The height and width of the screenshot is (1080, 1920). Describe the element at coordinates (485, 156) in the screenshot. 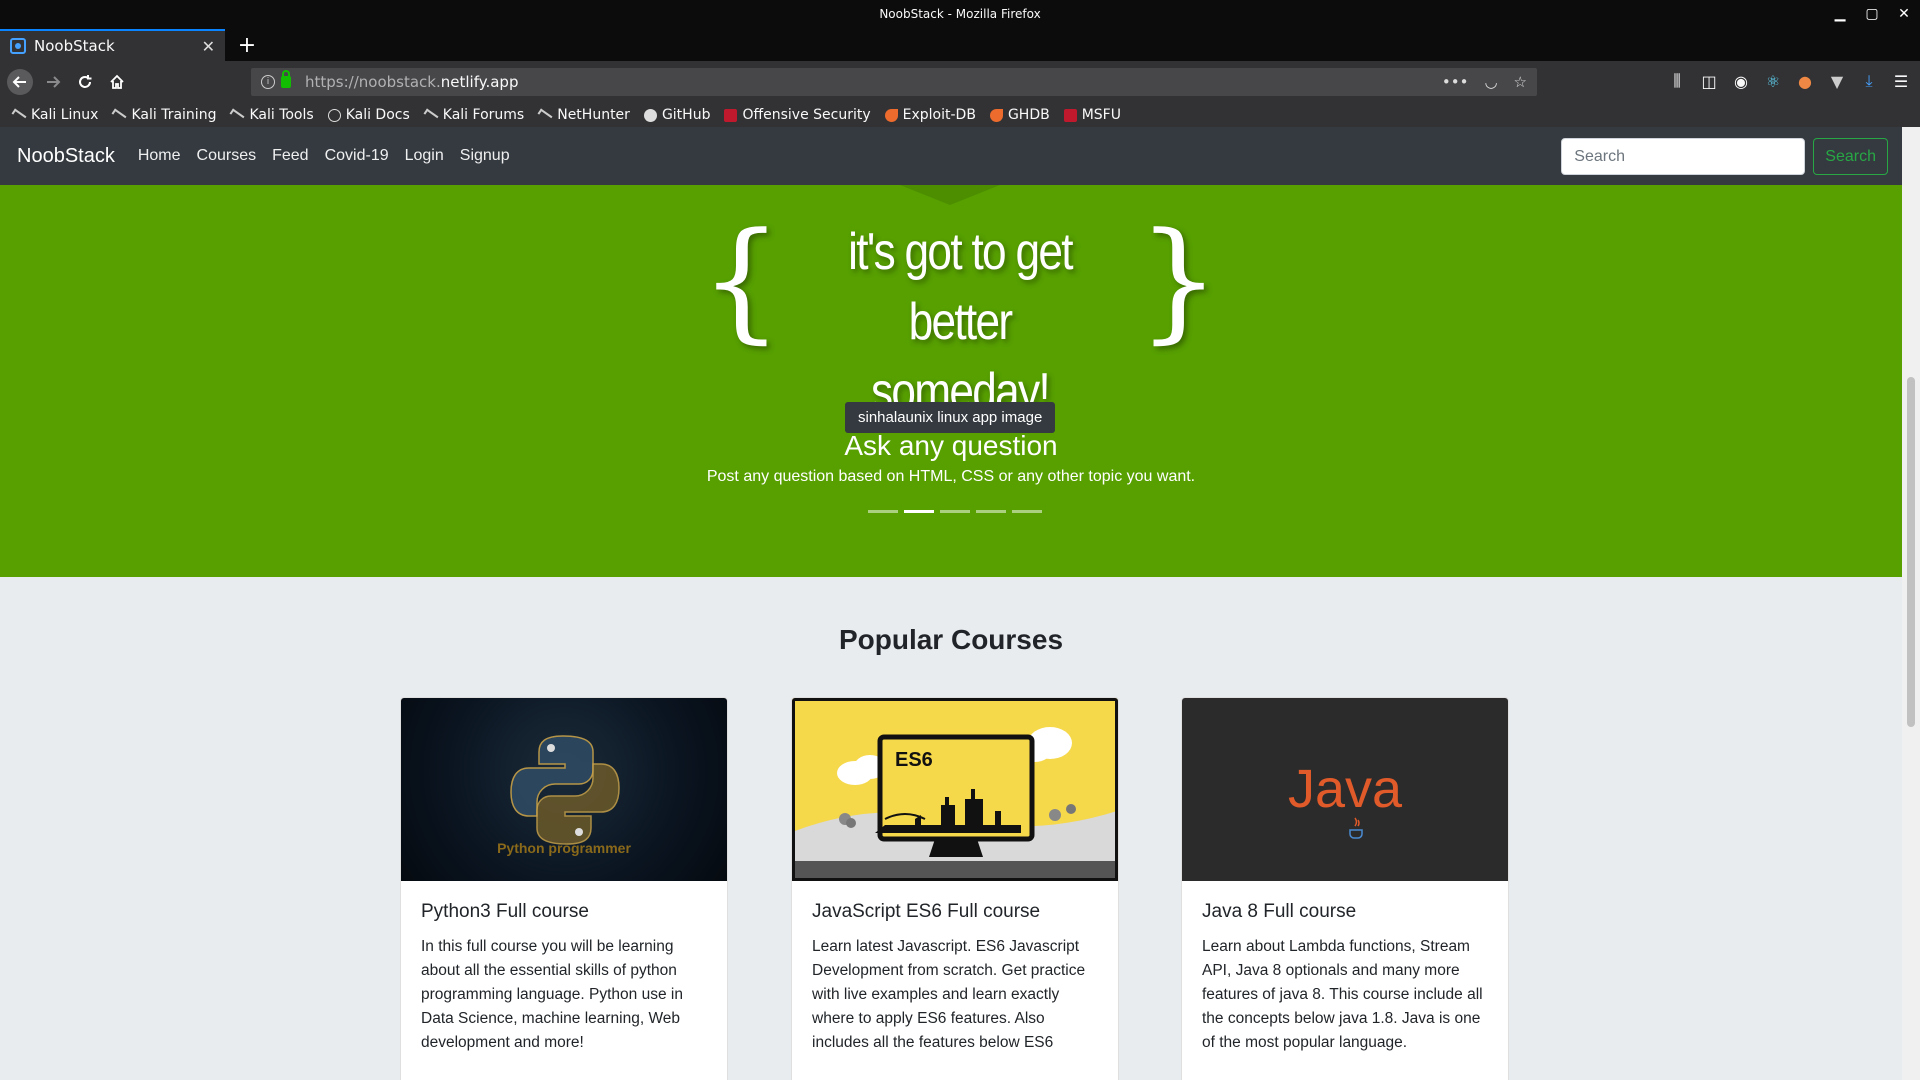

I see `nav-link-signup: Signup` at that location.